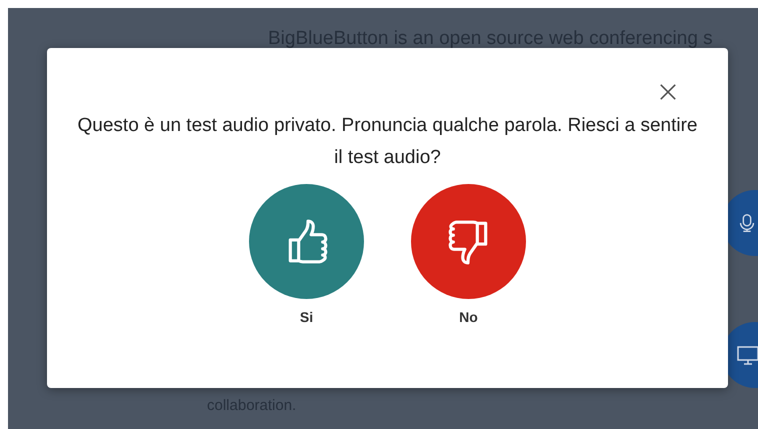 The image size is (758, 429). What do you see at coordinates (668, 92) in the screenshot?
I see `close-icon` at bounding box center [668, 92].